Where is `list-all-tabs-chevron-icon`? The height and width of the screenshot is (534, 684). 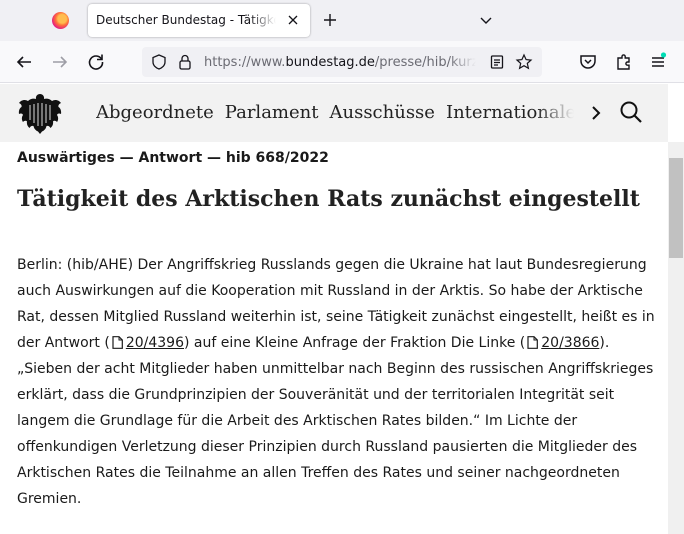
list-all-tabs-chevron-icon is located at coordinates (486, 20).